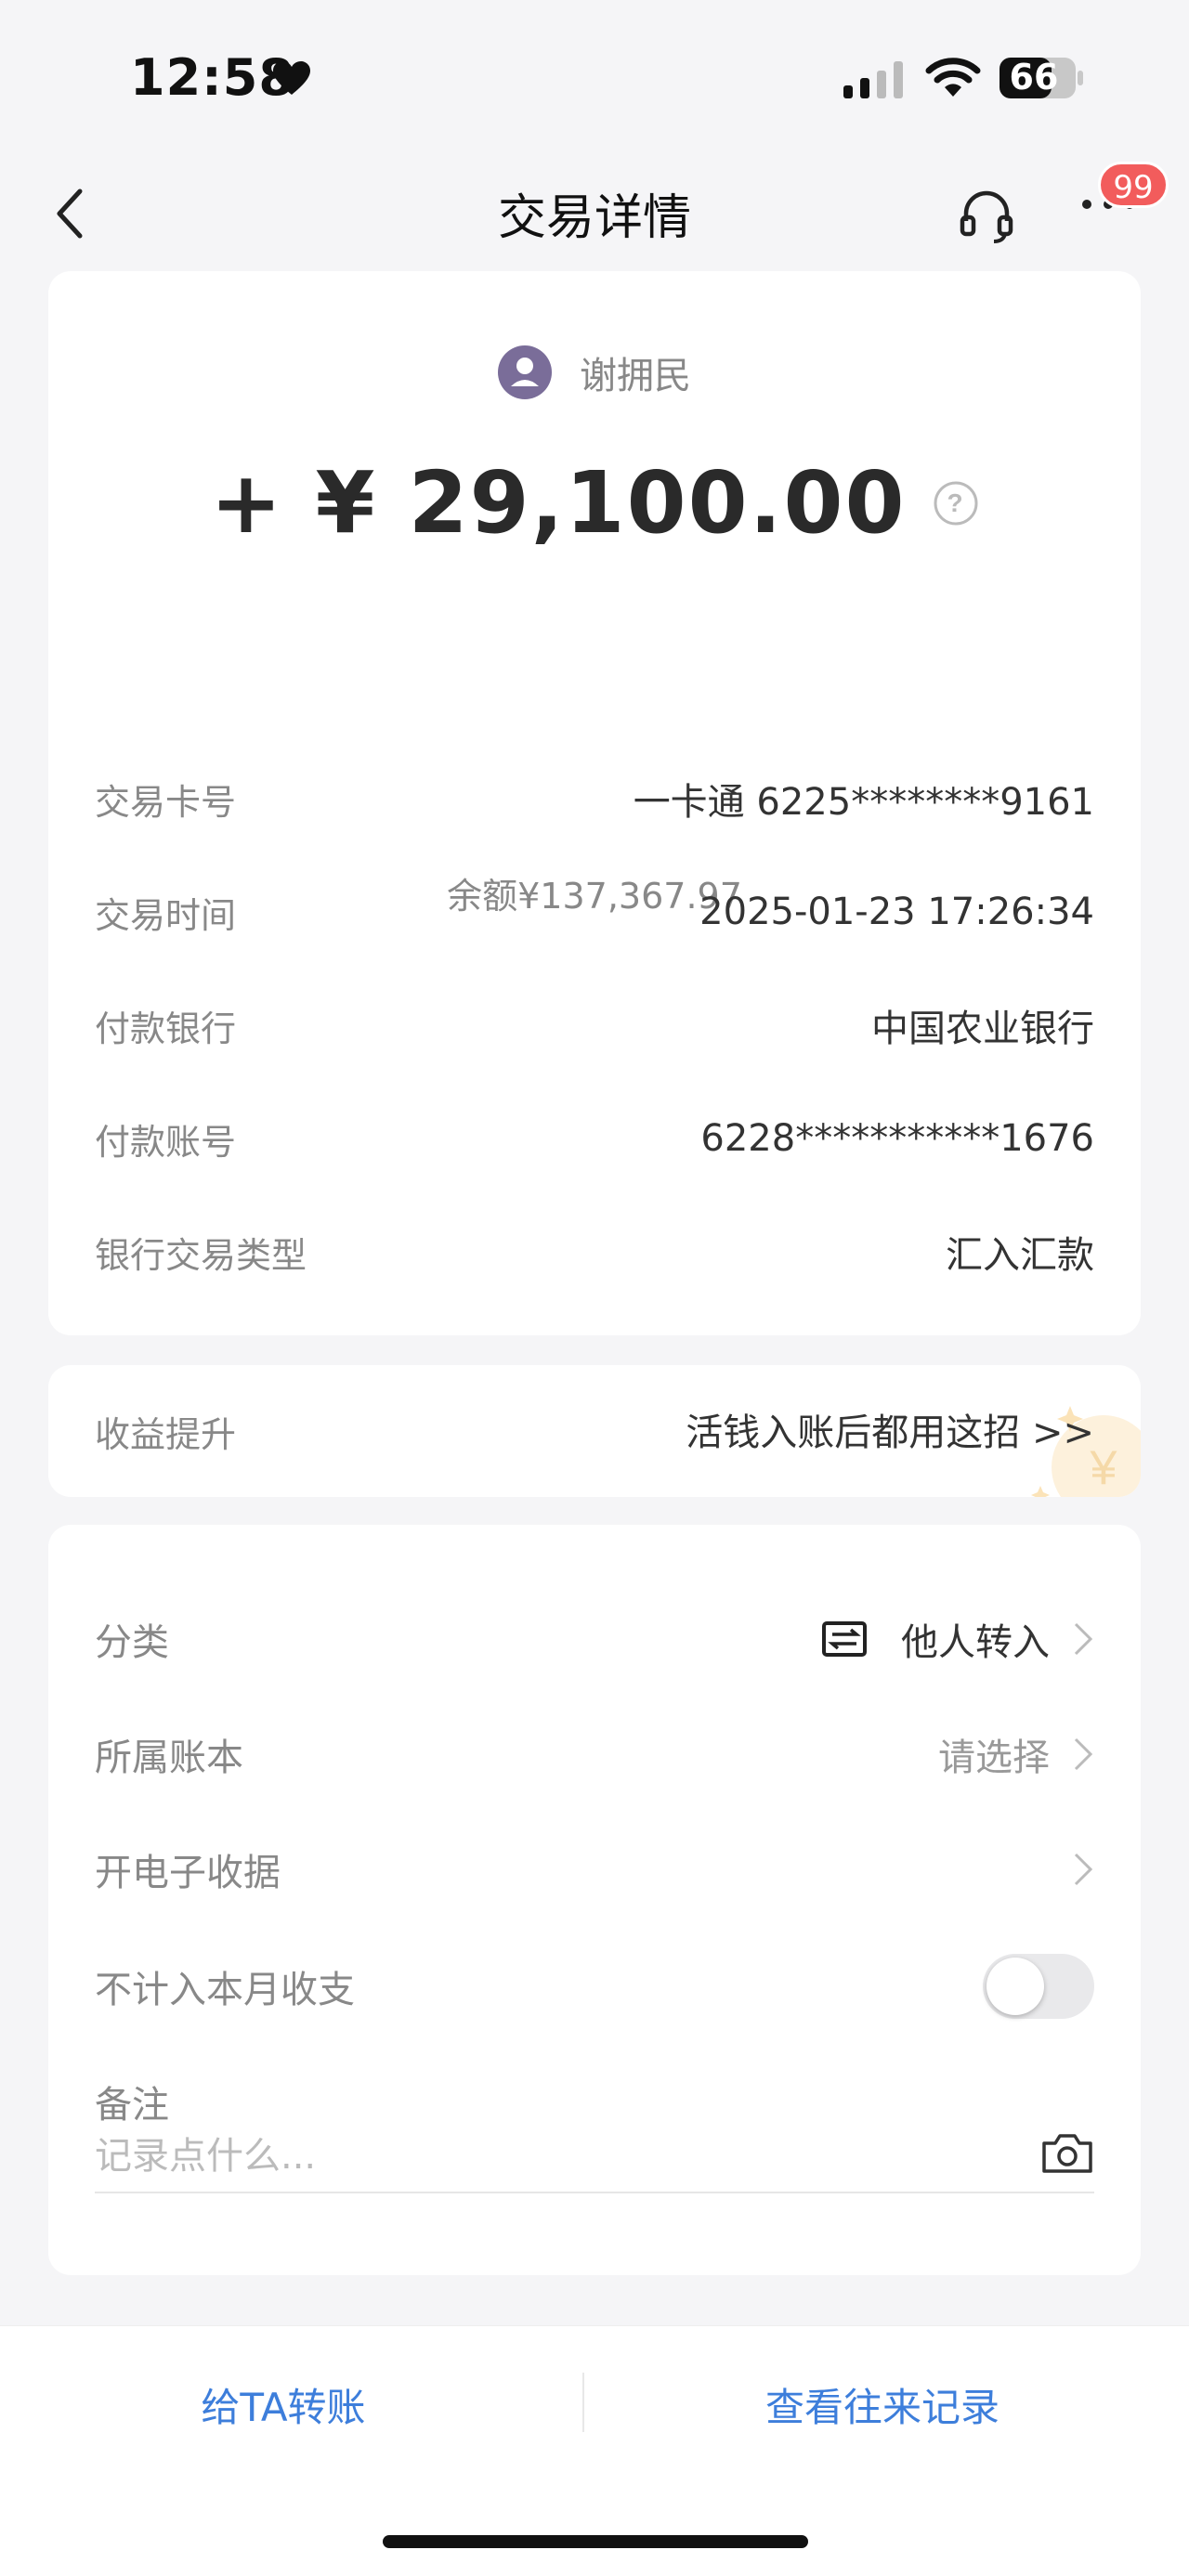 This screenshot has width=1189, height=2576. What do you see at coordinates (897, 1138) in the screenshot?
I see `detail-value: 6228***********1676` at bounding box center [897, 1138].